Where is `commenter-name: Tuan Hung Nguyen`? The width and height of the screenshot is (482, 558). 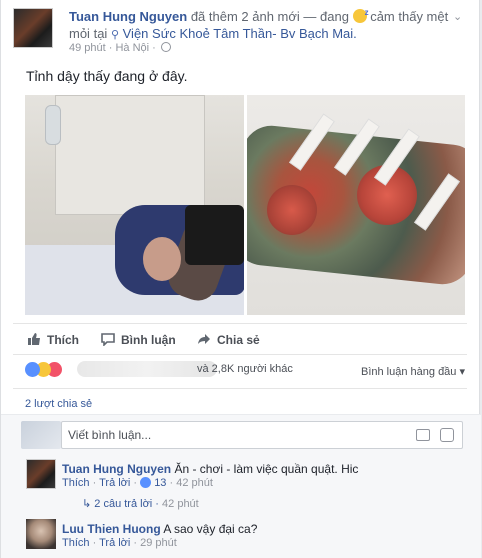 commenter-name: Tuan Hung Nguyen is located at coordinates (116, 469).